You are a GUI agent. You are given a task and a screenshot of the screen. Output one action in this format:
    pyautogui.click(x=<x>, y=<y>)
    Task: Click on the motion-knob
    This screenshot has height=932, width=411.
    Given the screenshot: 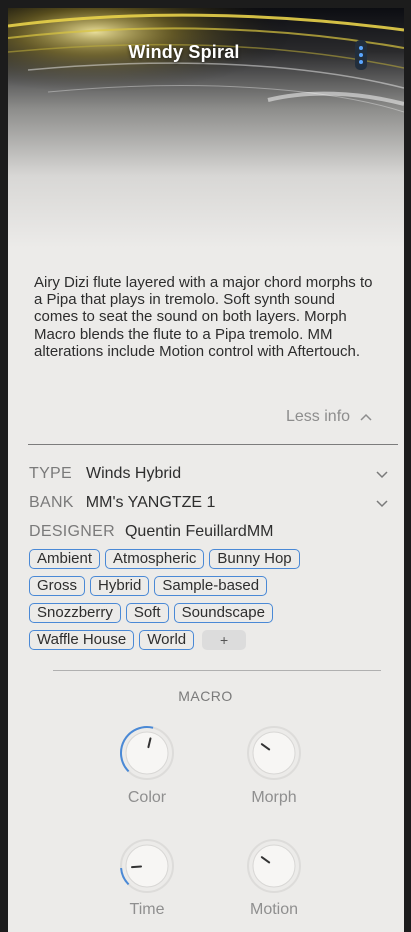 What is the action you would take?
    pyautogui.click(x=274, y=866)
    